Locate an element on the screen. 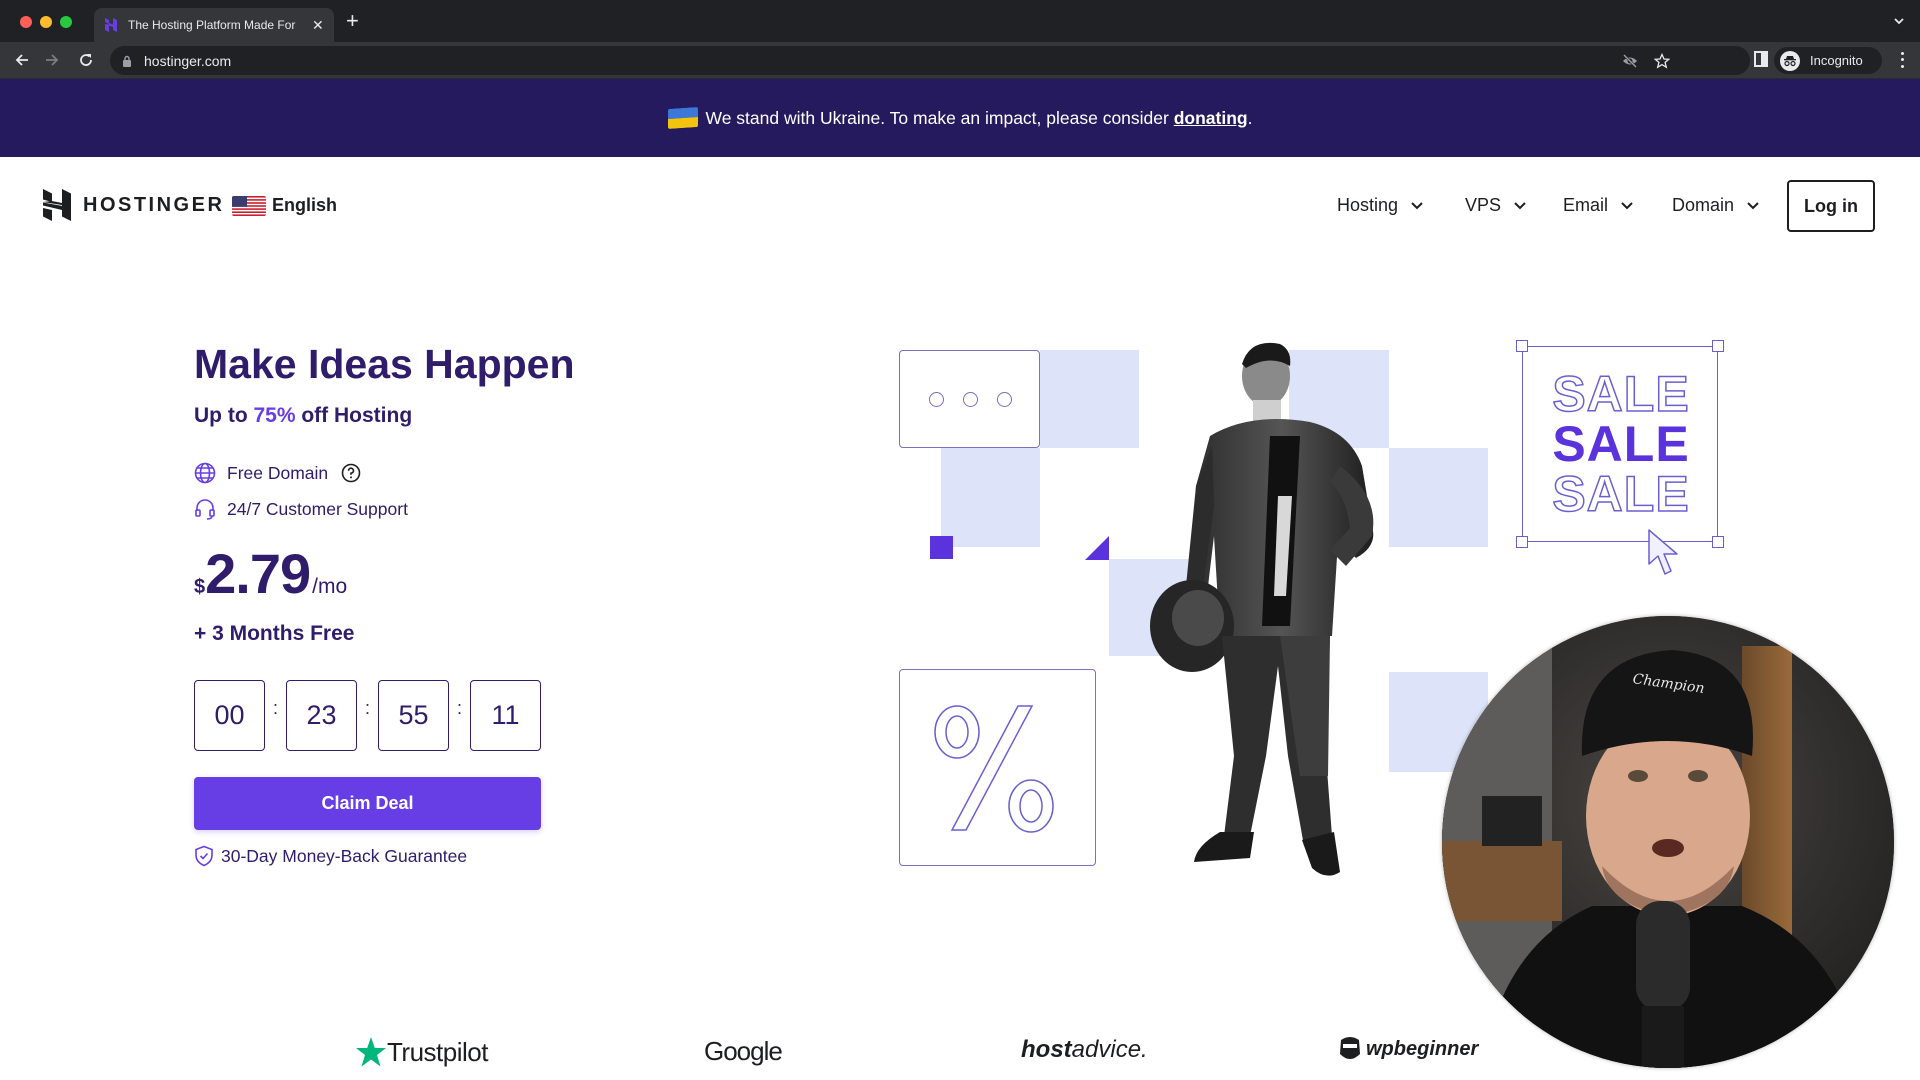  tab-list-chevron-icon is located at coordinates (1899, 21).